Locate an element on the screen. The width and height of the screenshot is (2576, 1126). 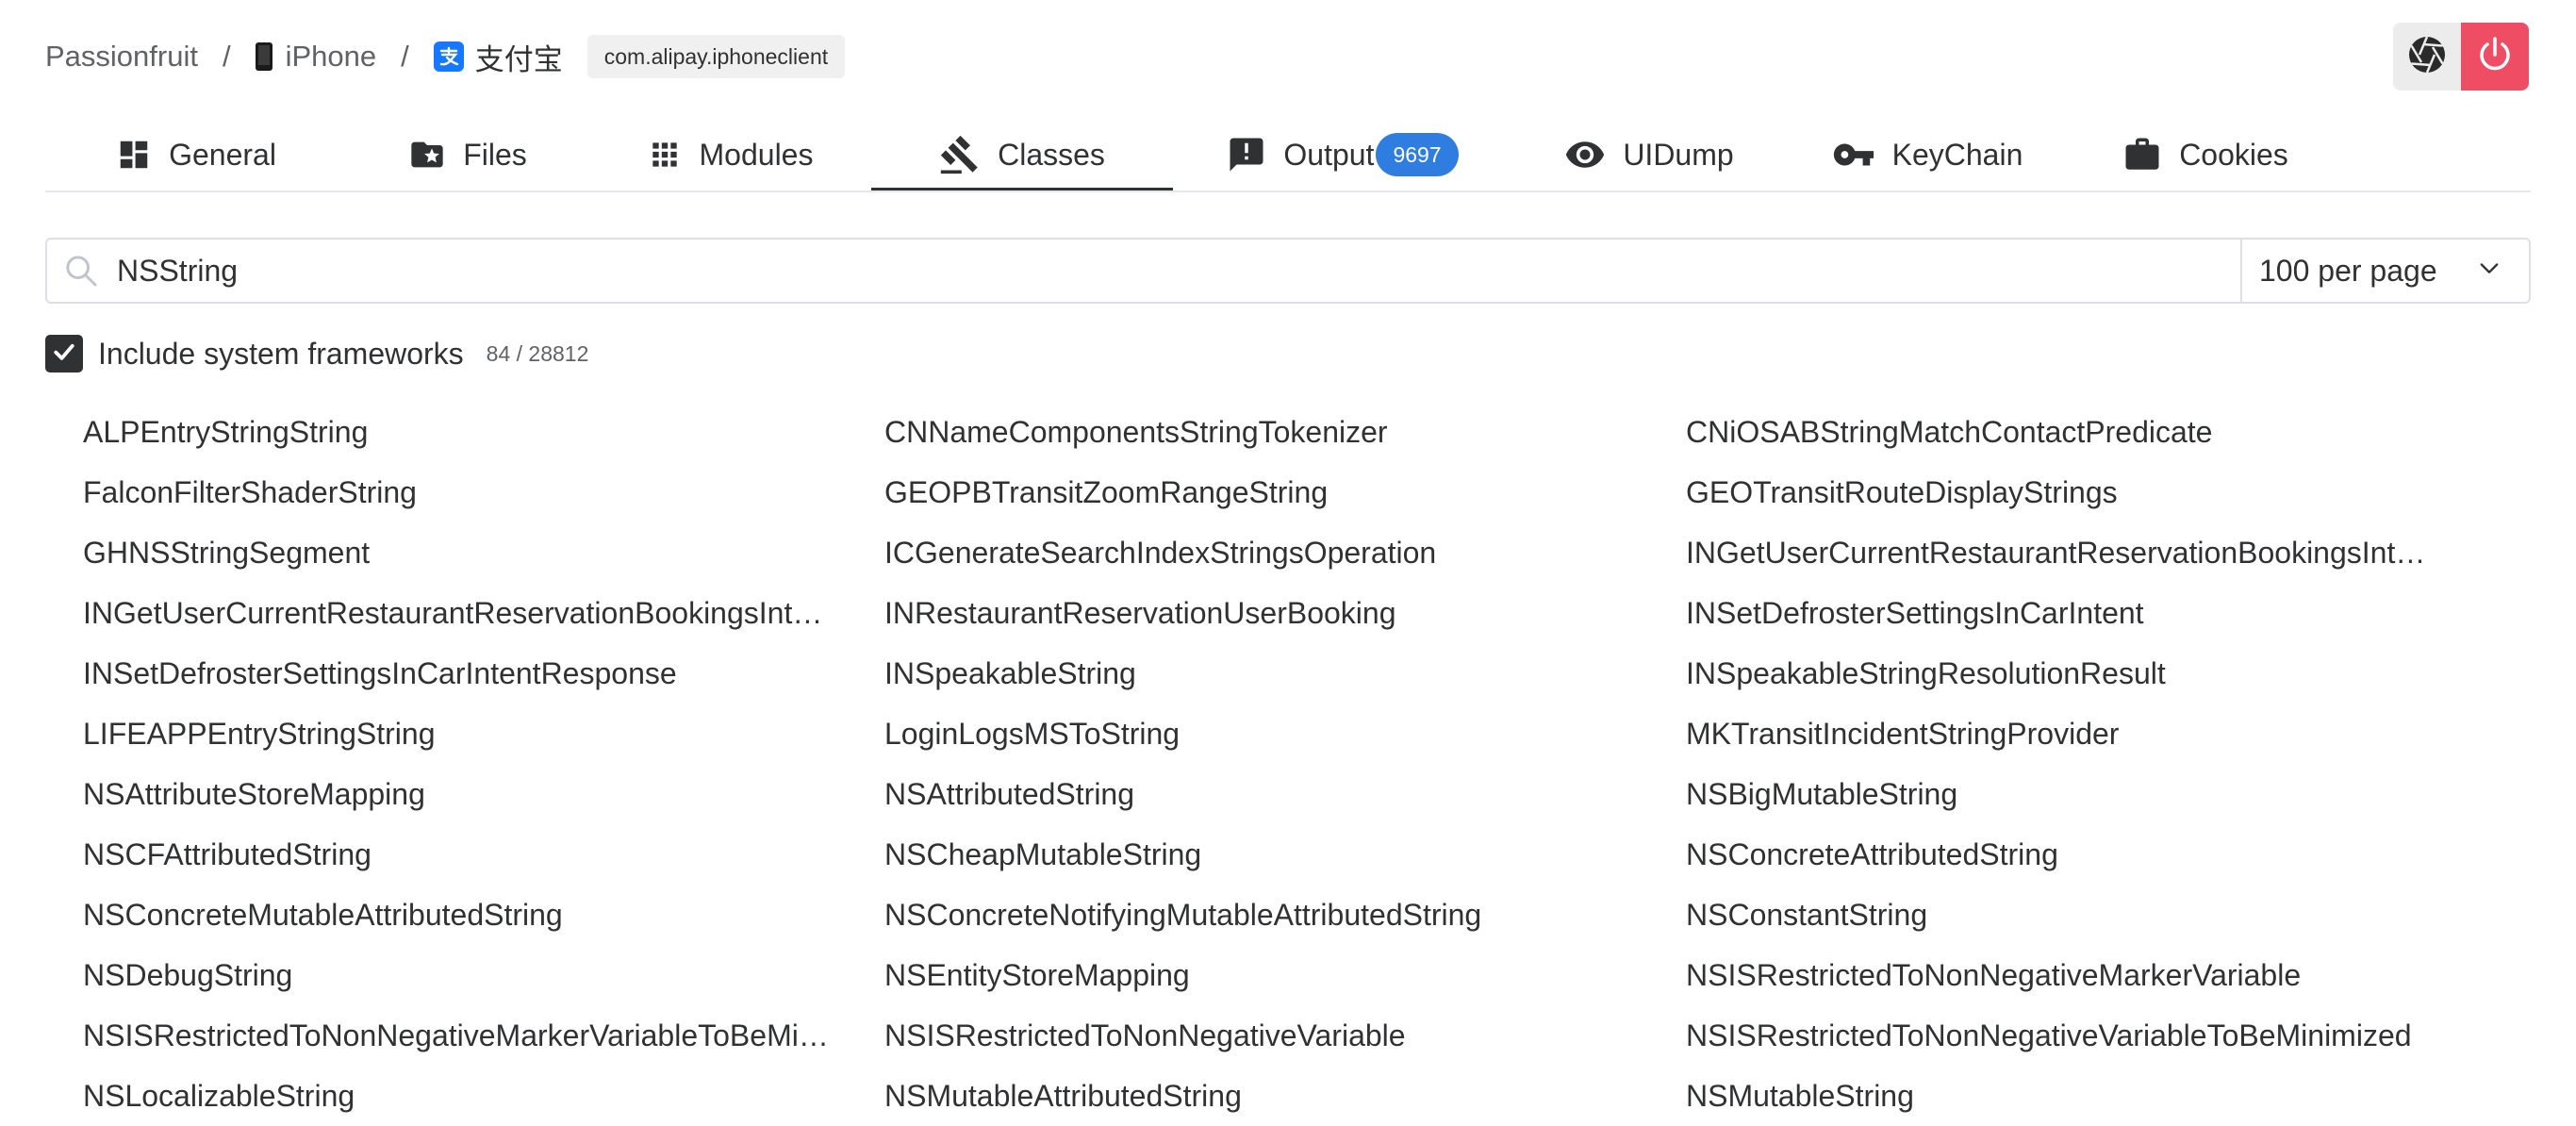
tab-uidump: UIDump is located at coordinates (1649, 155).